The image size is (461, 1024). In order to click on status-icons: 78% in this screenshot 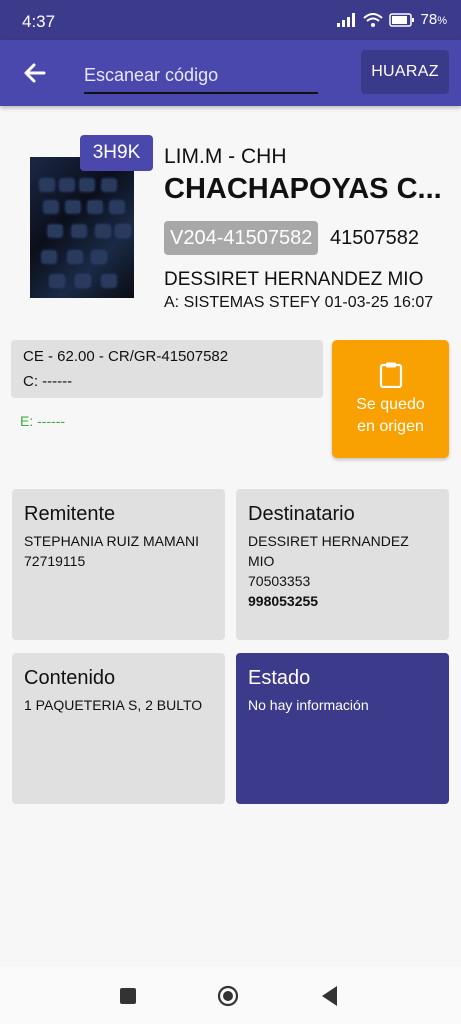, I will do `click(391, 19)`.